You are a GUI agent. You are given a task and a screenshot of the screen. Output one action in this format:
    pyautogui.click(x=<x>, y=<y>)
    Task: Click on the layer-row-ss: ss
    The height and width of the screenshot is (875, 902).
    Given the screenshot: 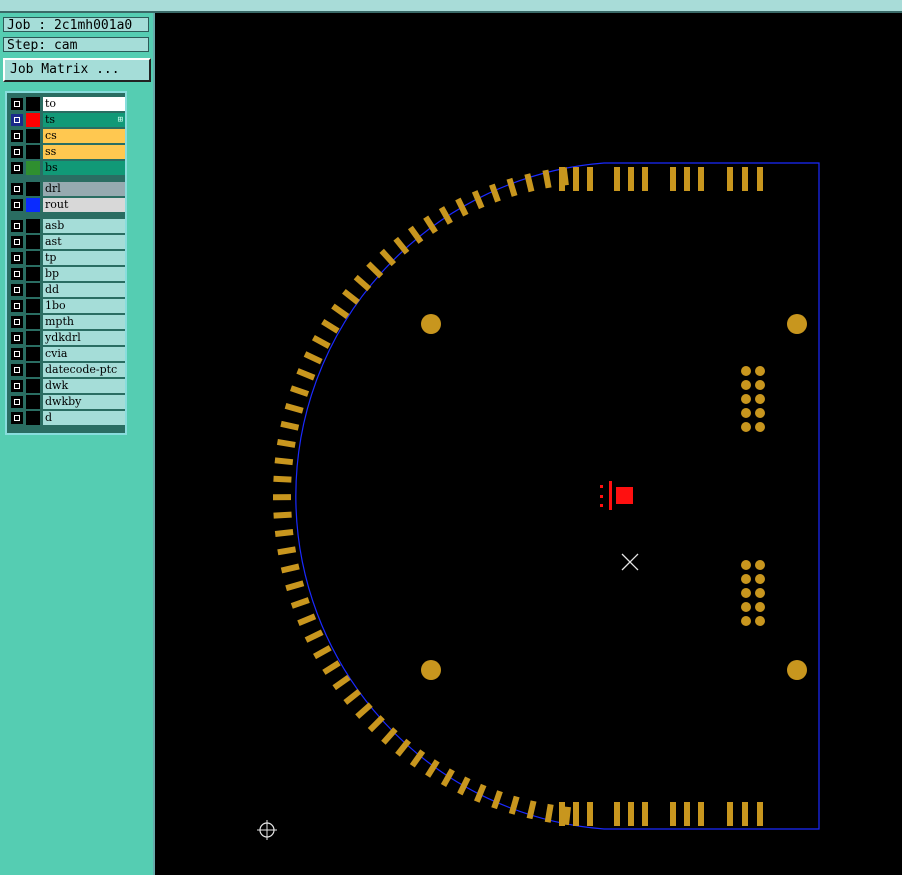 What is the action you would take?
    pyautogui.click(x=67, y=152)
    